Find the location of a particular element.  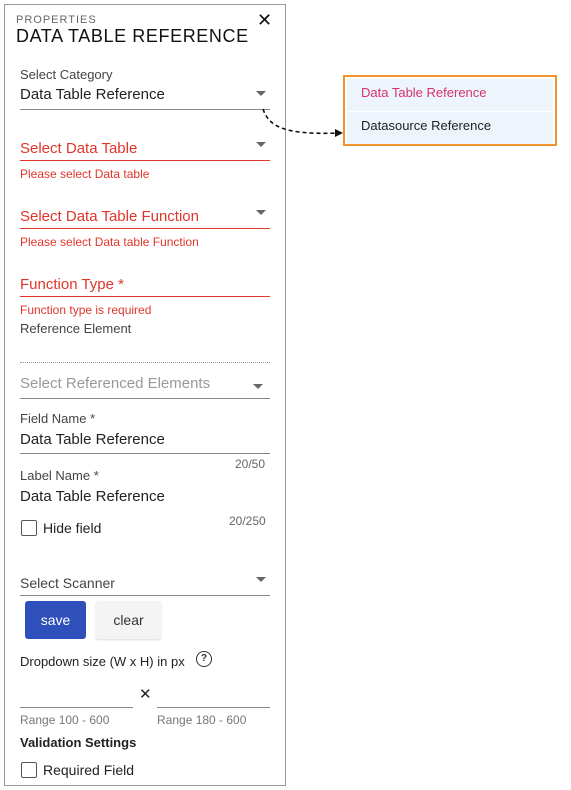

field-name-input: Data Table Reference is located at coordinates (92, 439).